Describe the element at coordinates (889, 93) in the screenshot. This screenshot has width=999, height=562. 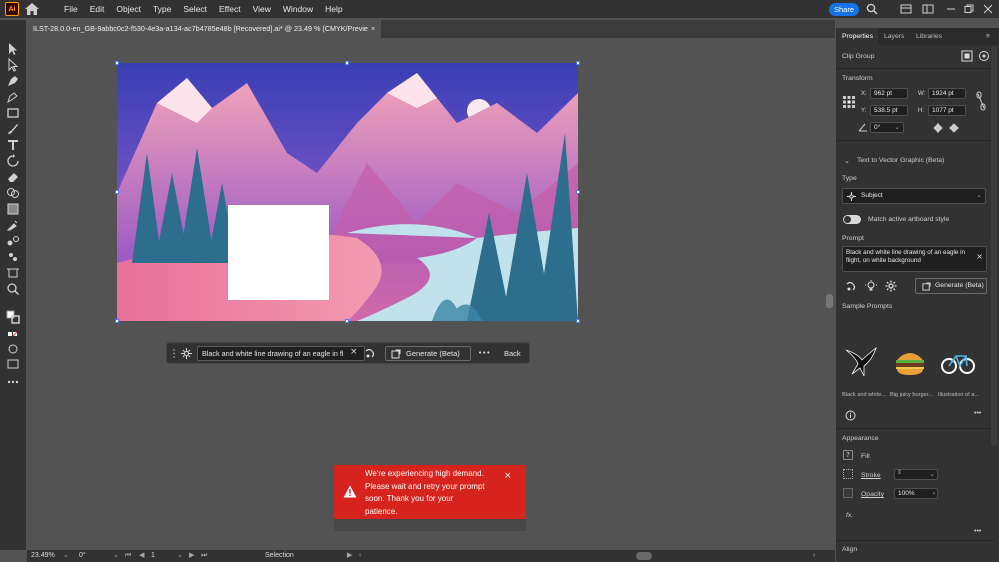
I see `x-field: 962 pt` at that location.